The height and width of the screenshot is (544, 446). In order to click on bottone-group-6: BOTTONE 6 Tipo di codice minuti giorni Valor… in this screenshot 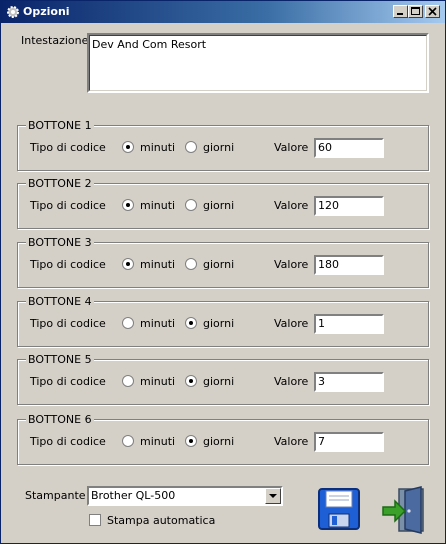, I will do `click(223, 439)`.